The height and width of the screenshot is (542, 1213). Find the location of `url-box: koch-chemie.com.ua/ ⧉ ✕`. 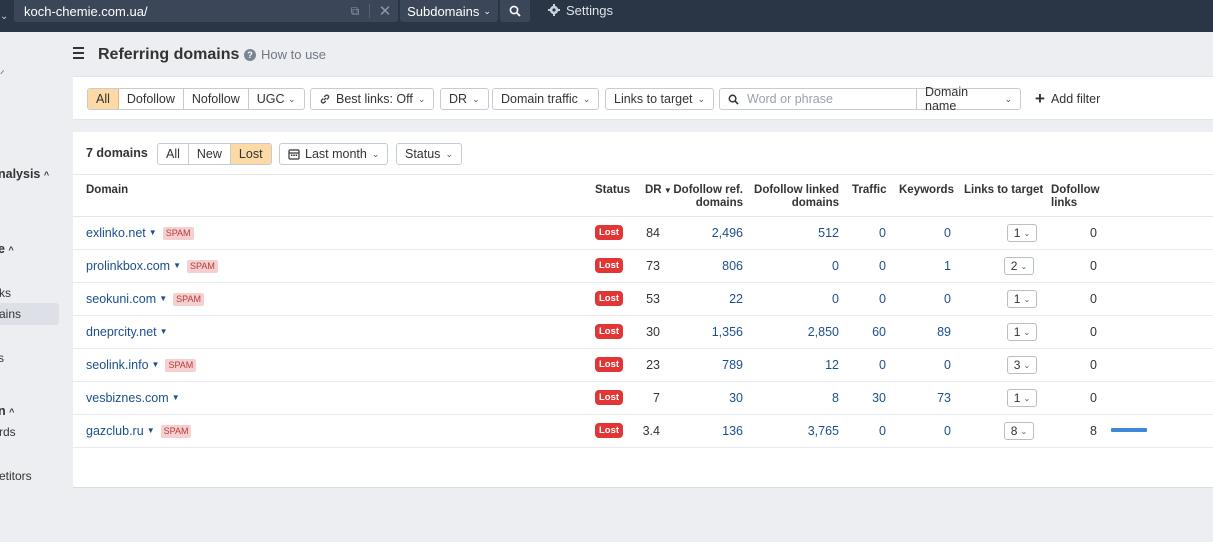

url-box: koch-chemie.com.ua/ ⧉ ✕ is located at coordinates (206, 11).